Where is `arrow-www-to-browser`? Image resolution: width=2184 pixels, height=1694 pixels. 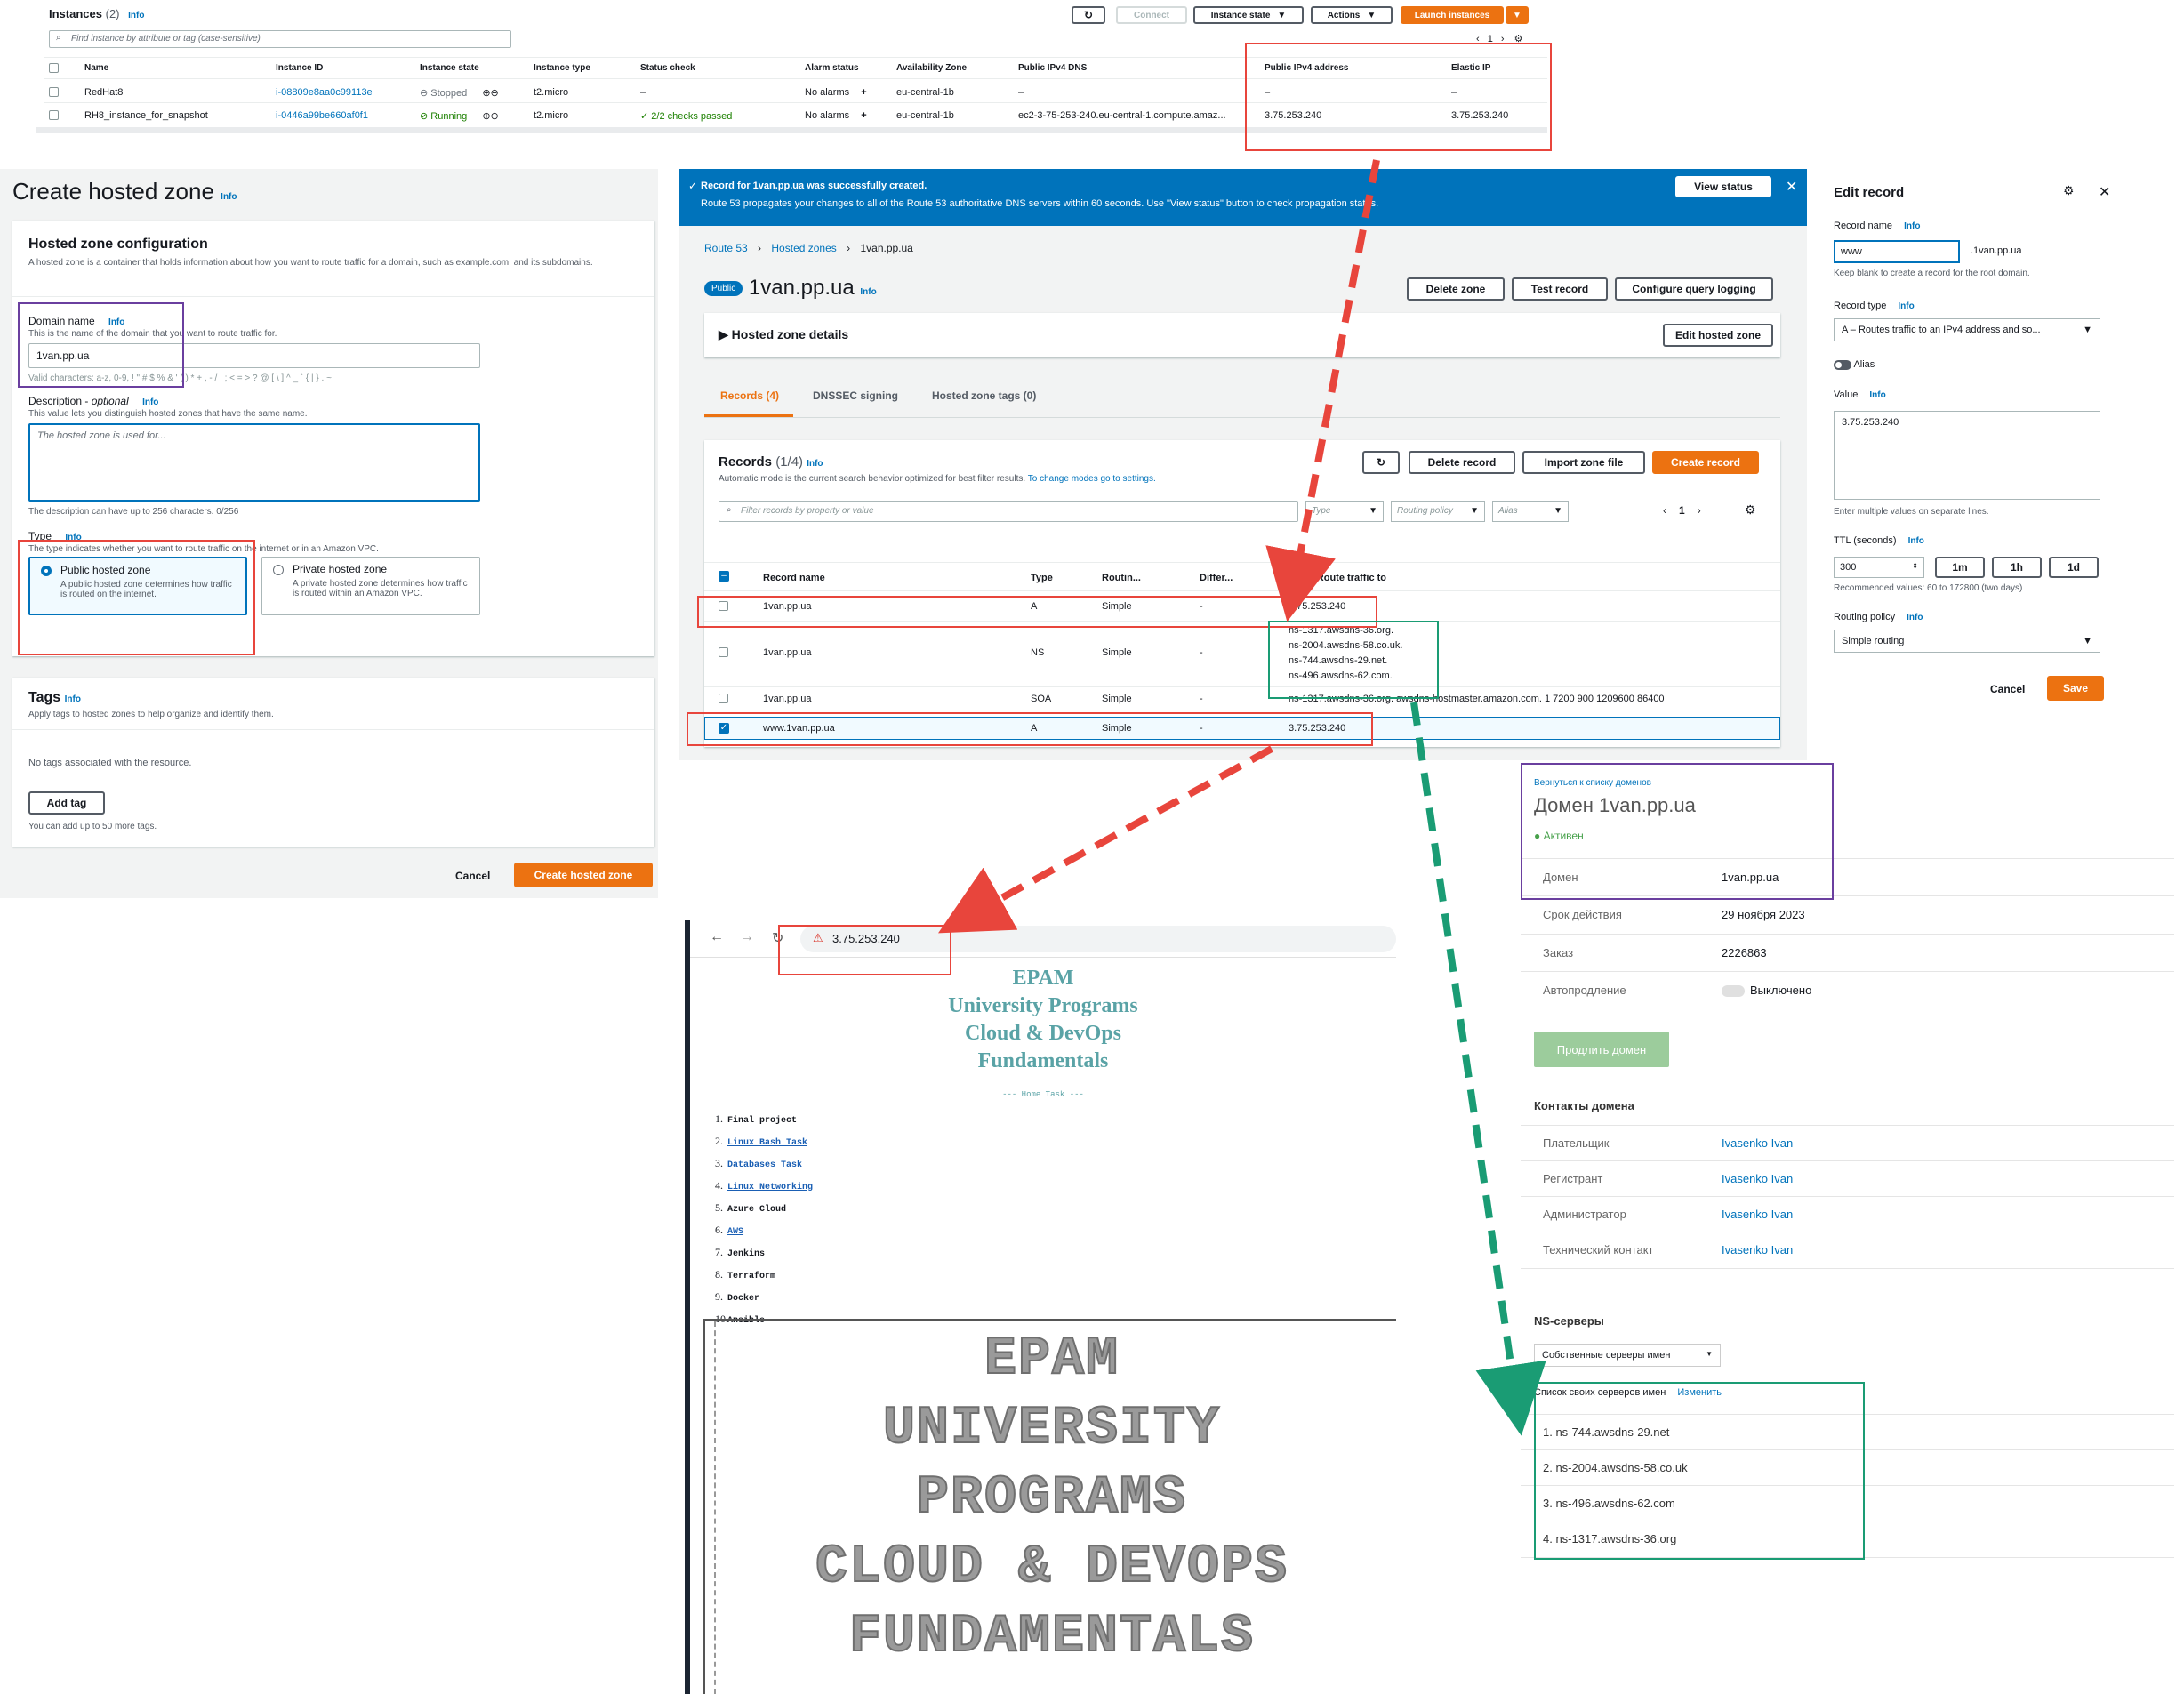
arrow-www-to-browser is located at coordinates (1105, 839).